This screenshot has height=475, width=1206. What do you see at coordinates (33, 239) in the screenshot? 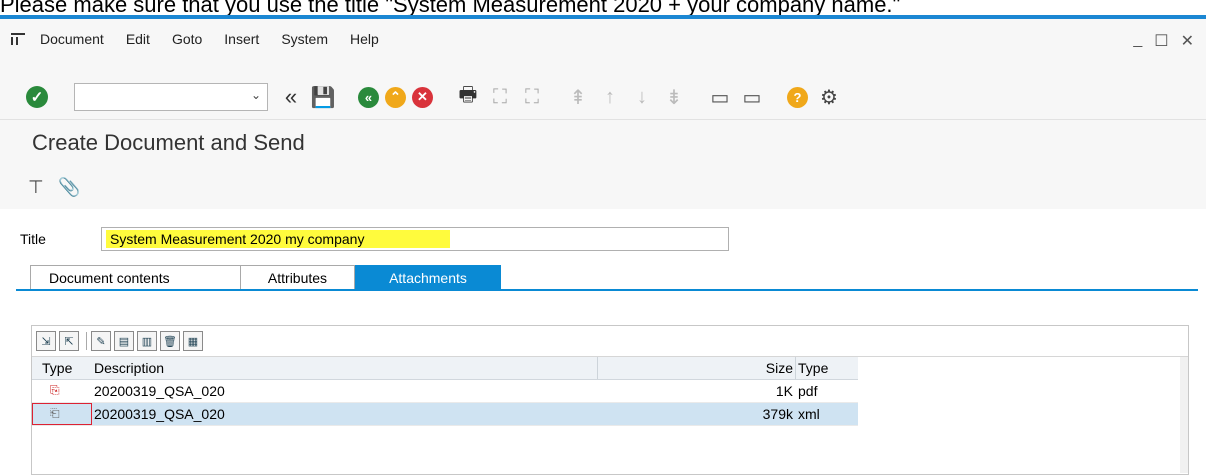
I see `title-label: Title` at bounding box center [33, 239].